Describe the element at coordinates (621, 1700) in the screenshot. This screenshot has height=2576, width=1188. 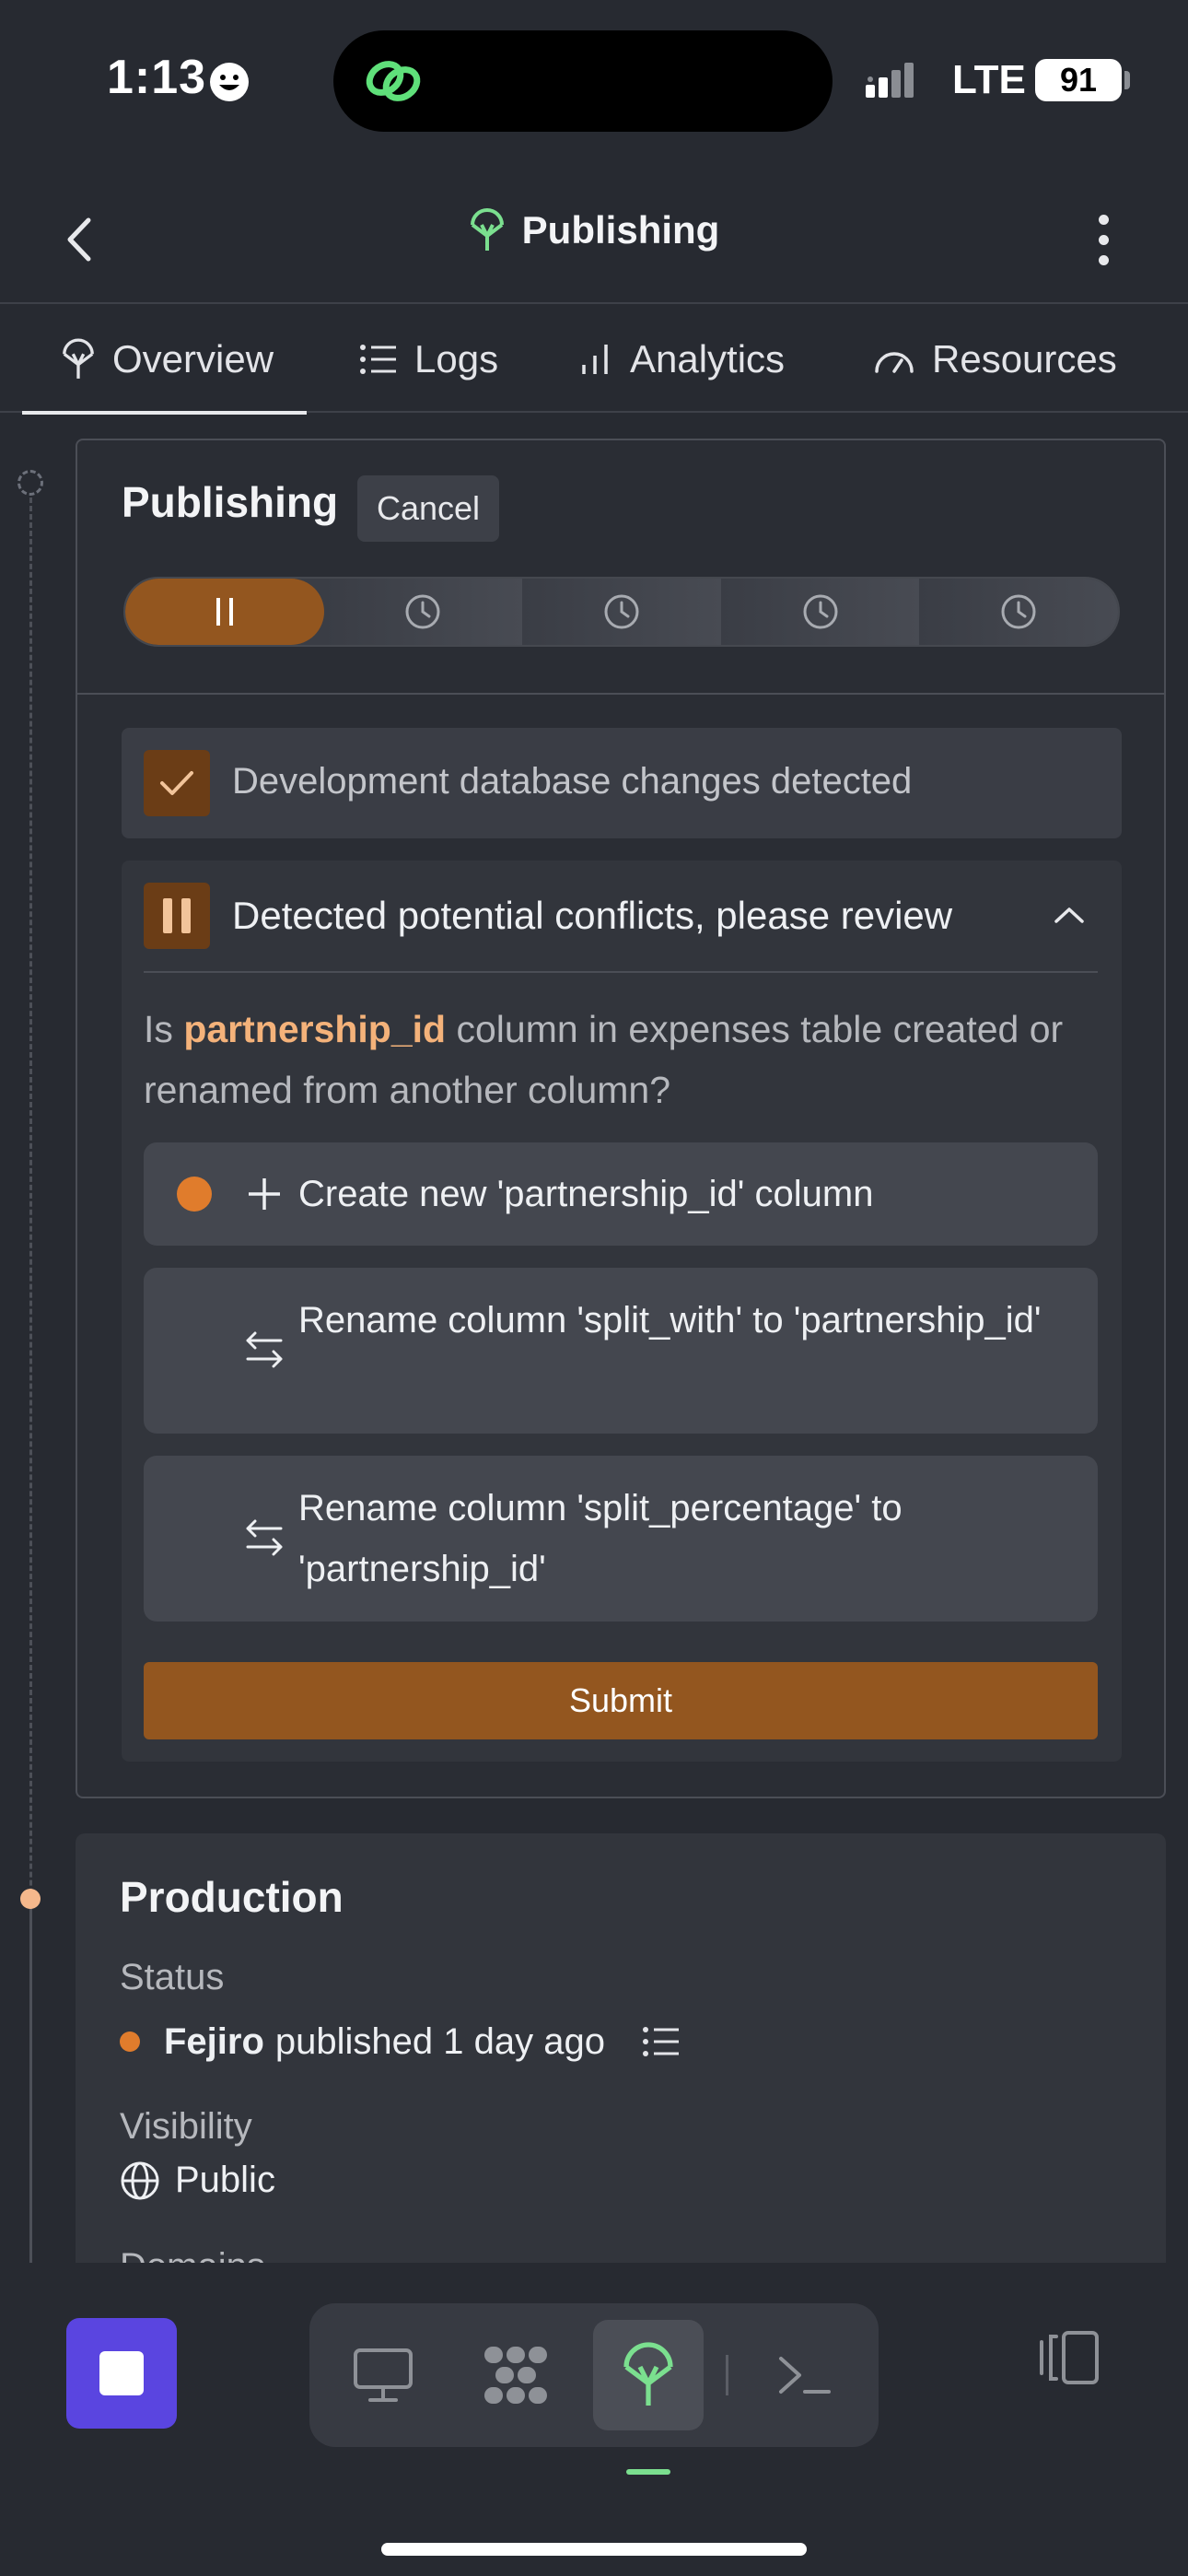
I see `submit-button: Submit` at that location.